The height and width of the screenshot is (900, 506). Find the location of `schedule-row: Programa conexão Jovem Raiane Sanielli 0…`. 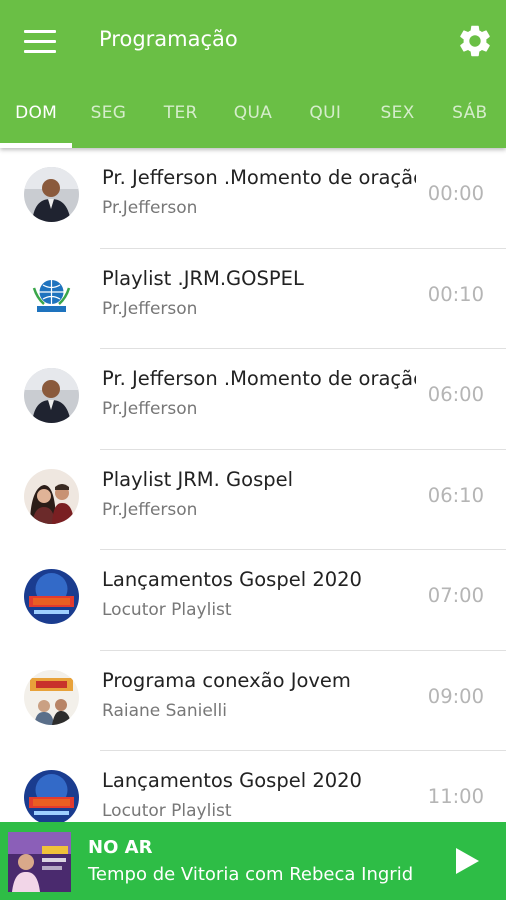

schedule-row: Programa conexão Jovem Raiane Sanielli 0… is located at coordinates (253, 701).